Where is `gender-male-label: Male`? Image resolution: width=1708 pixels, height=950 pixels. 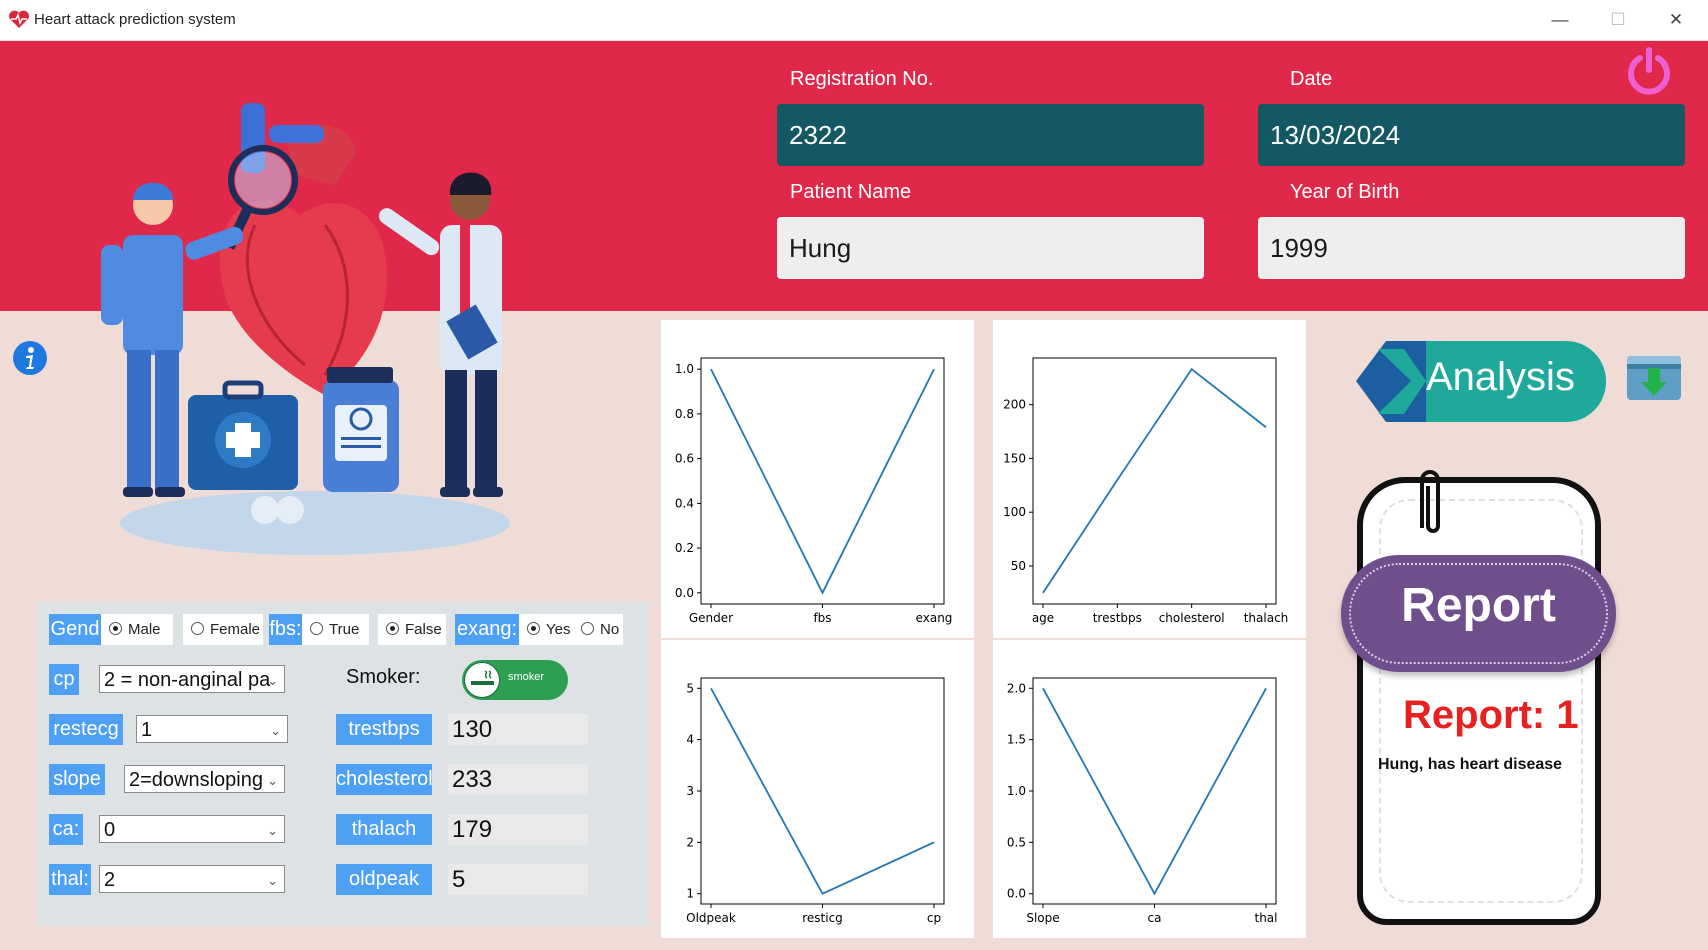
gender-male-label: Male is located at coordinates (144, 629).